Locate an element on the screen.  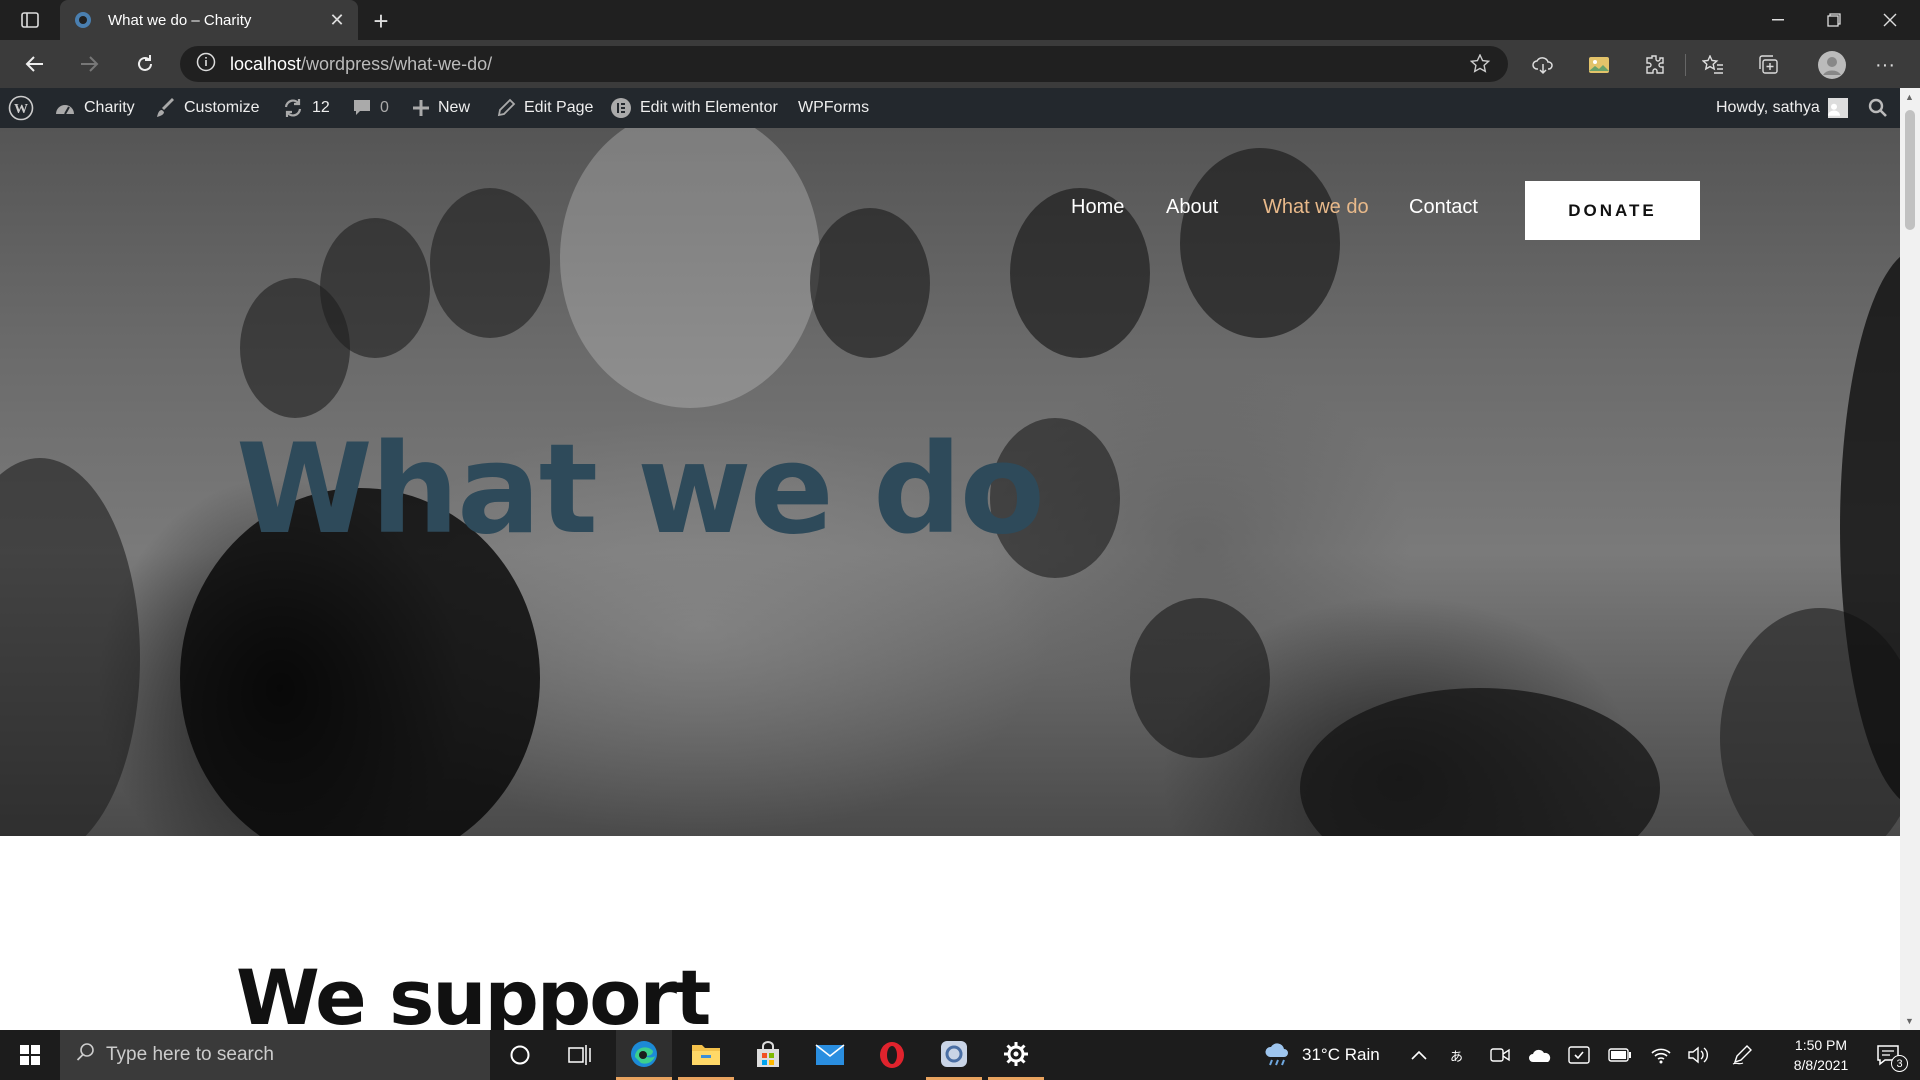
browser-tab-active: What we do – Charity ✕ is located at coordinates (209, 20).